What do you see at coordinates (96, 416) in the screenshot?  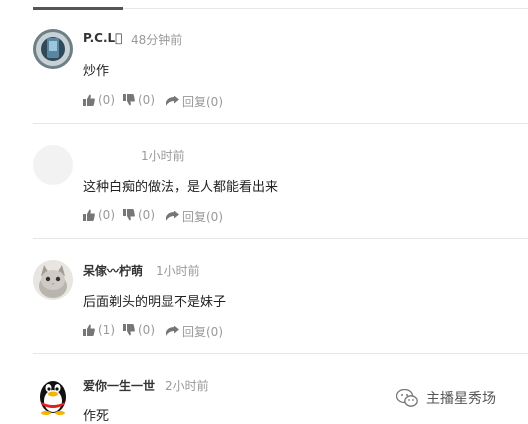 I see `comment-text: 作死` at bounding box center [96, 416].